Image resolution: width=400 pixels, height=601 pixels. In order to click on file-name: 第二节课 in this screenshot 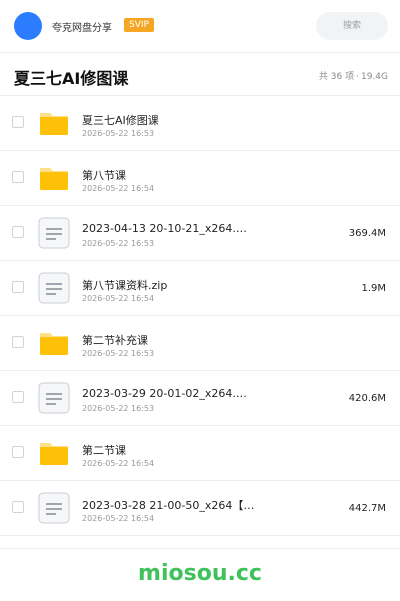, I will do `click(104, 450)`.